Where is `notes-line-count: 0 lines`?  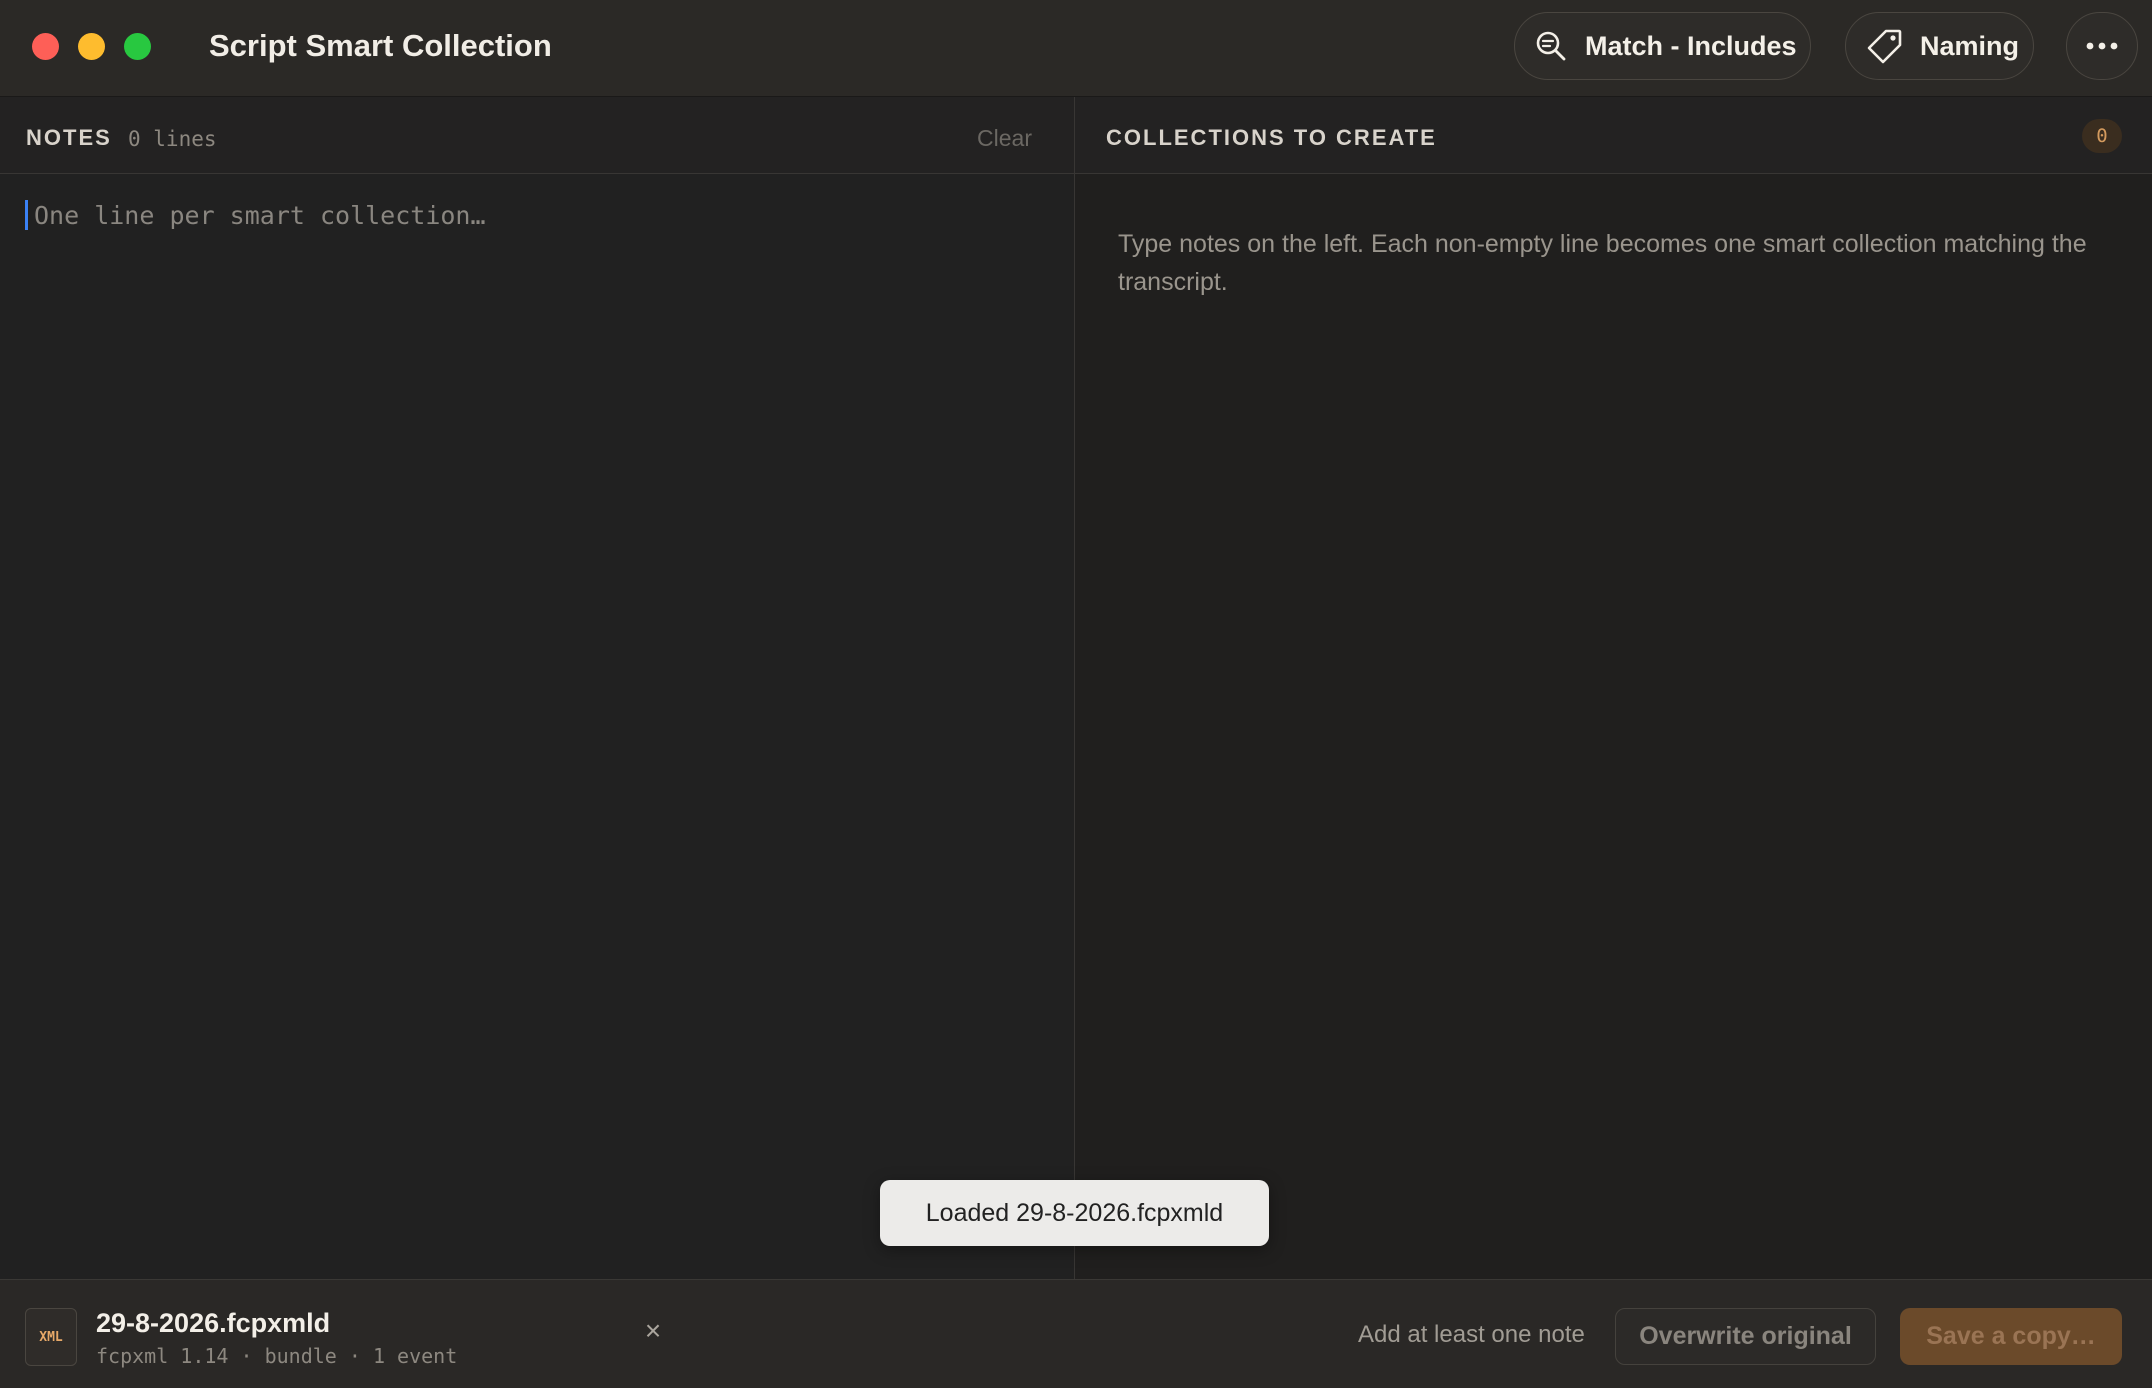
notes-line-count: 0 lines is located at coordinates (172, 139).